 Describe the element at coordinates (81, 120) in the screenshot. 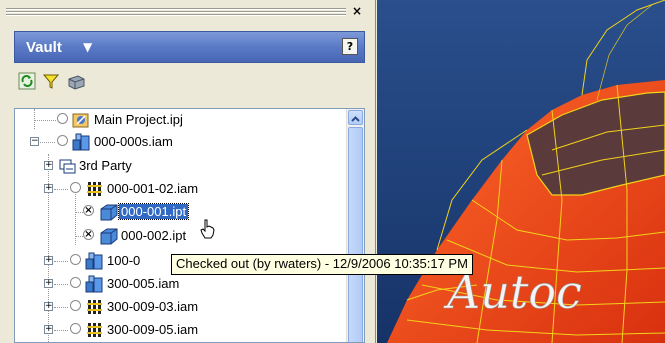

I see `project-icon` at that location.